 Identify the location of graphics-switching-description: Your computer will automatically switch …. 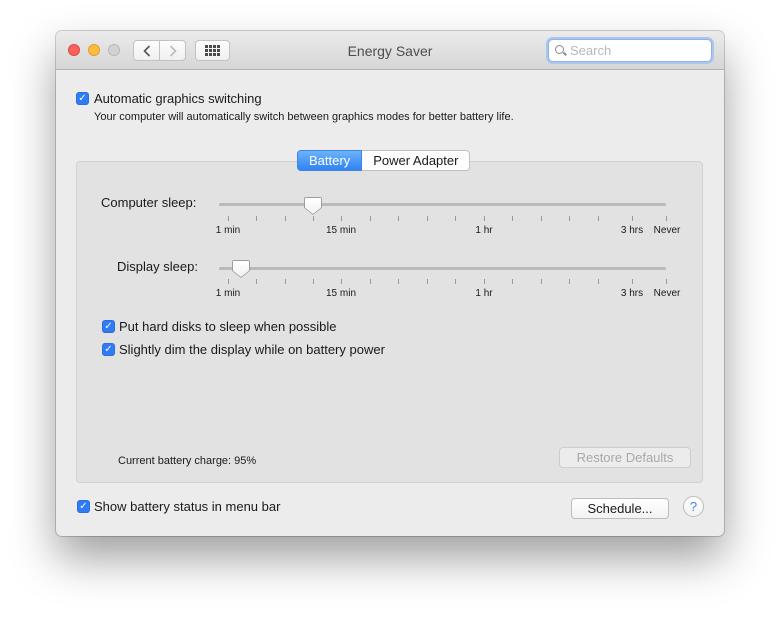
(304, 117).